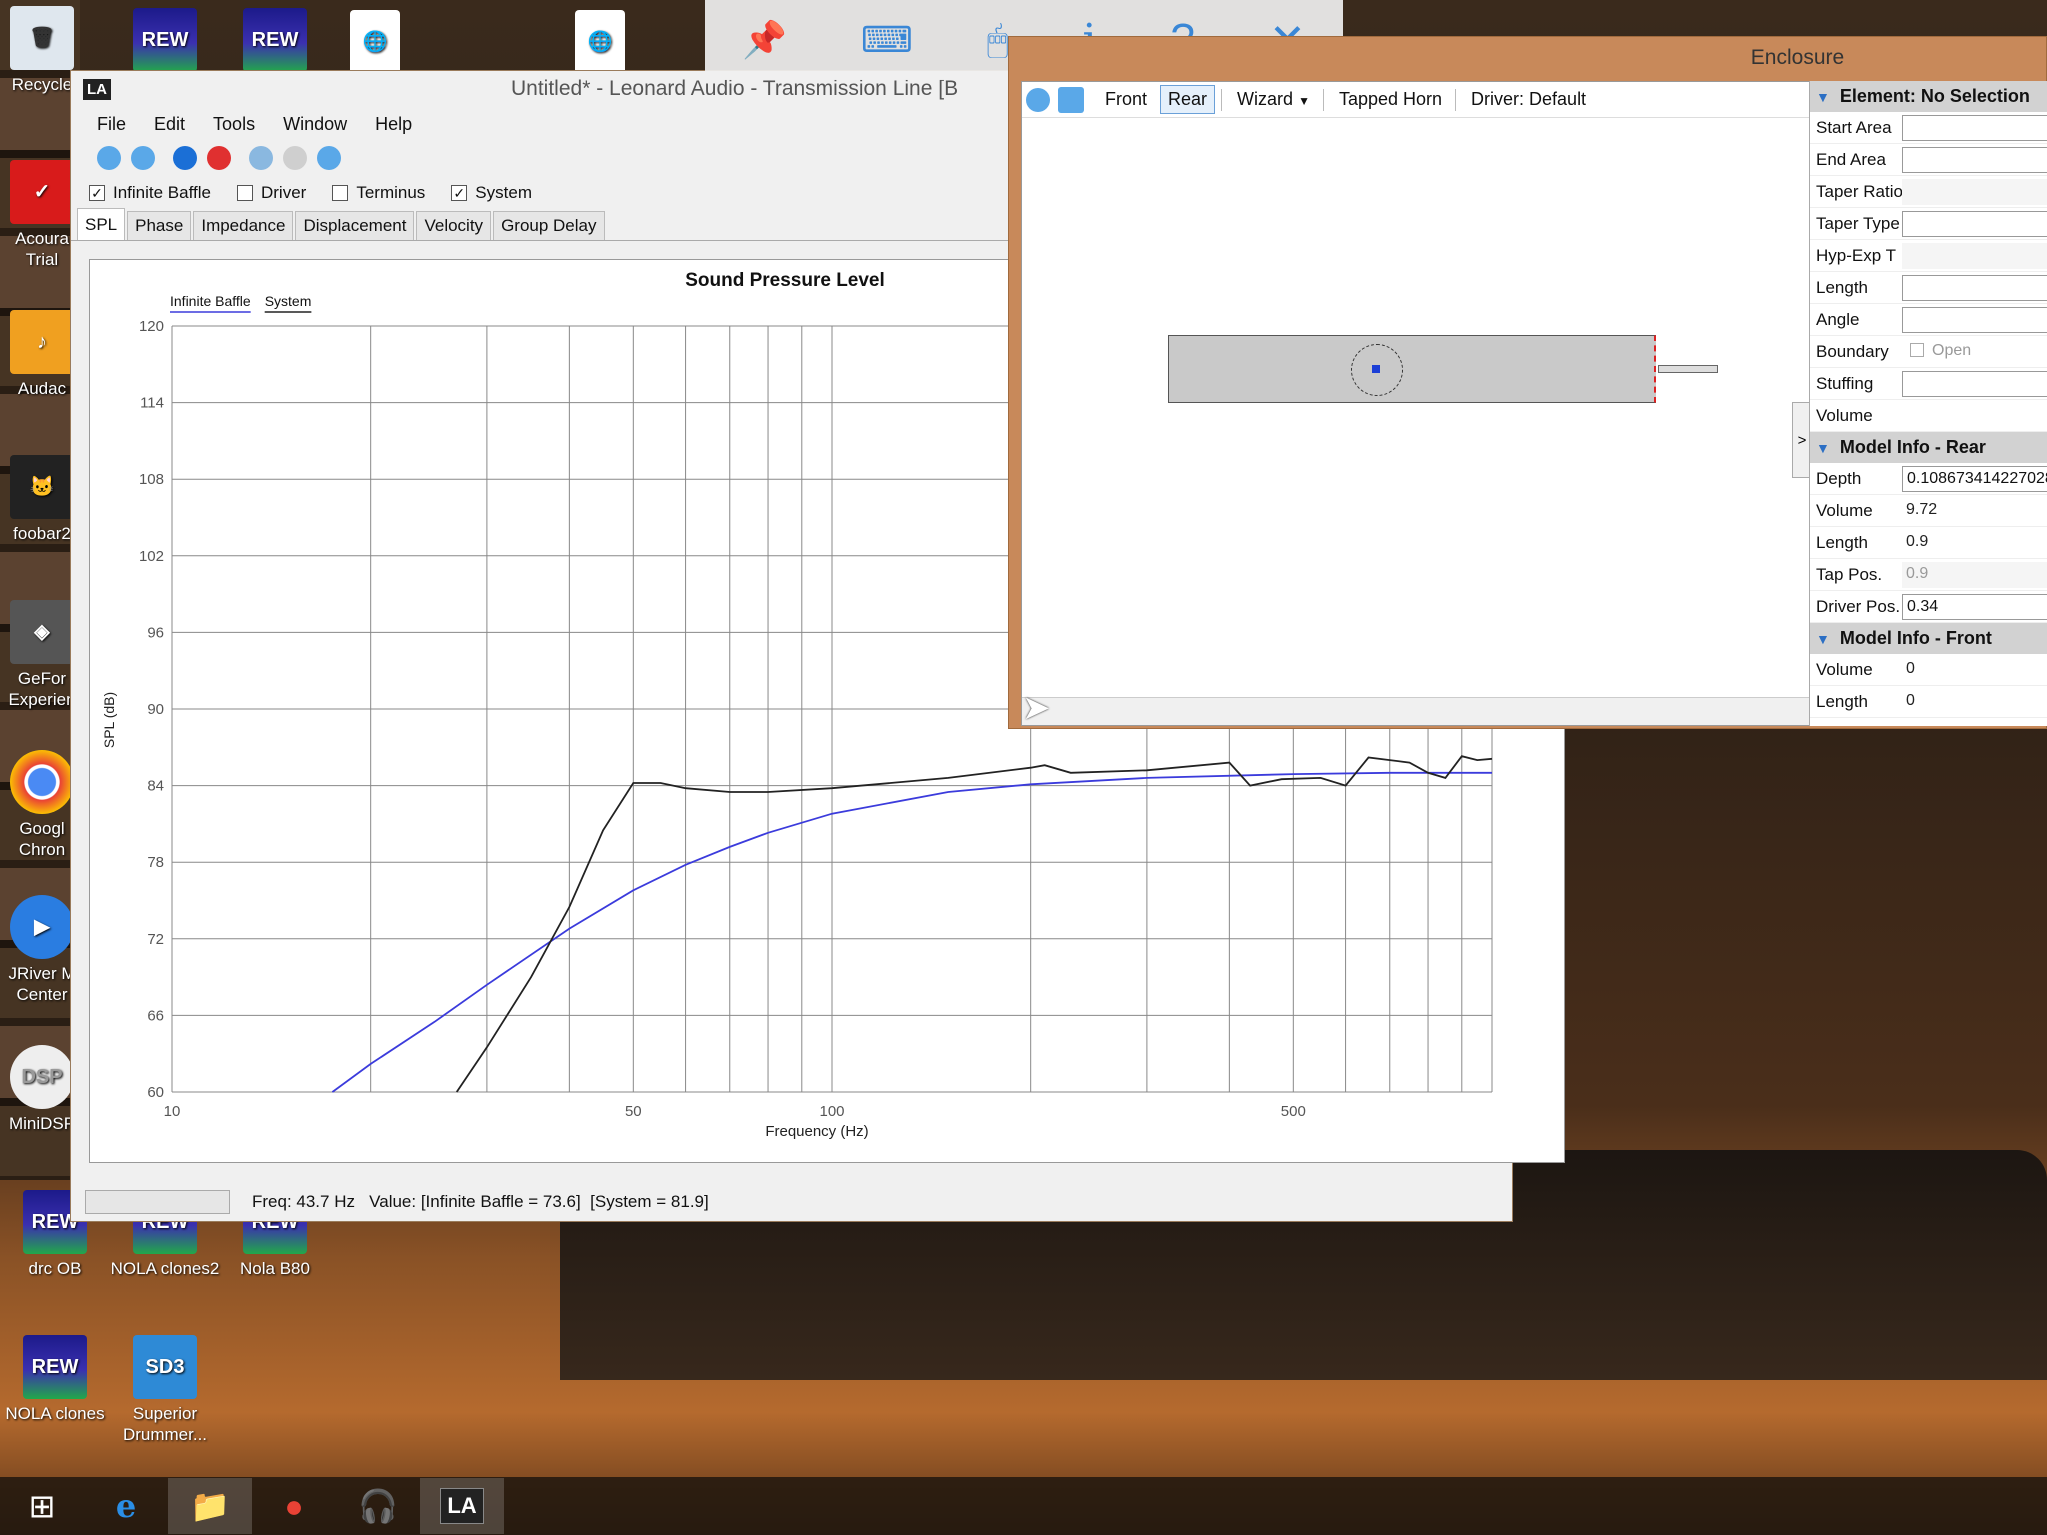 This screenshot has height=1535, width=2047. I want to click on chrome-icon: ●, so click(294, 1506).